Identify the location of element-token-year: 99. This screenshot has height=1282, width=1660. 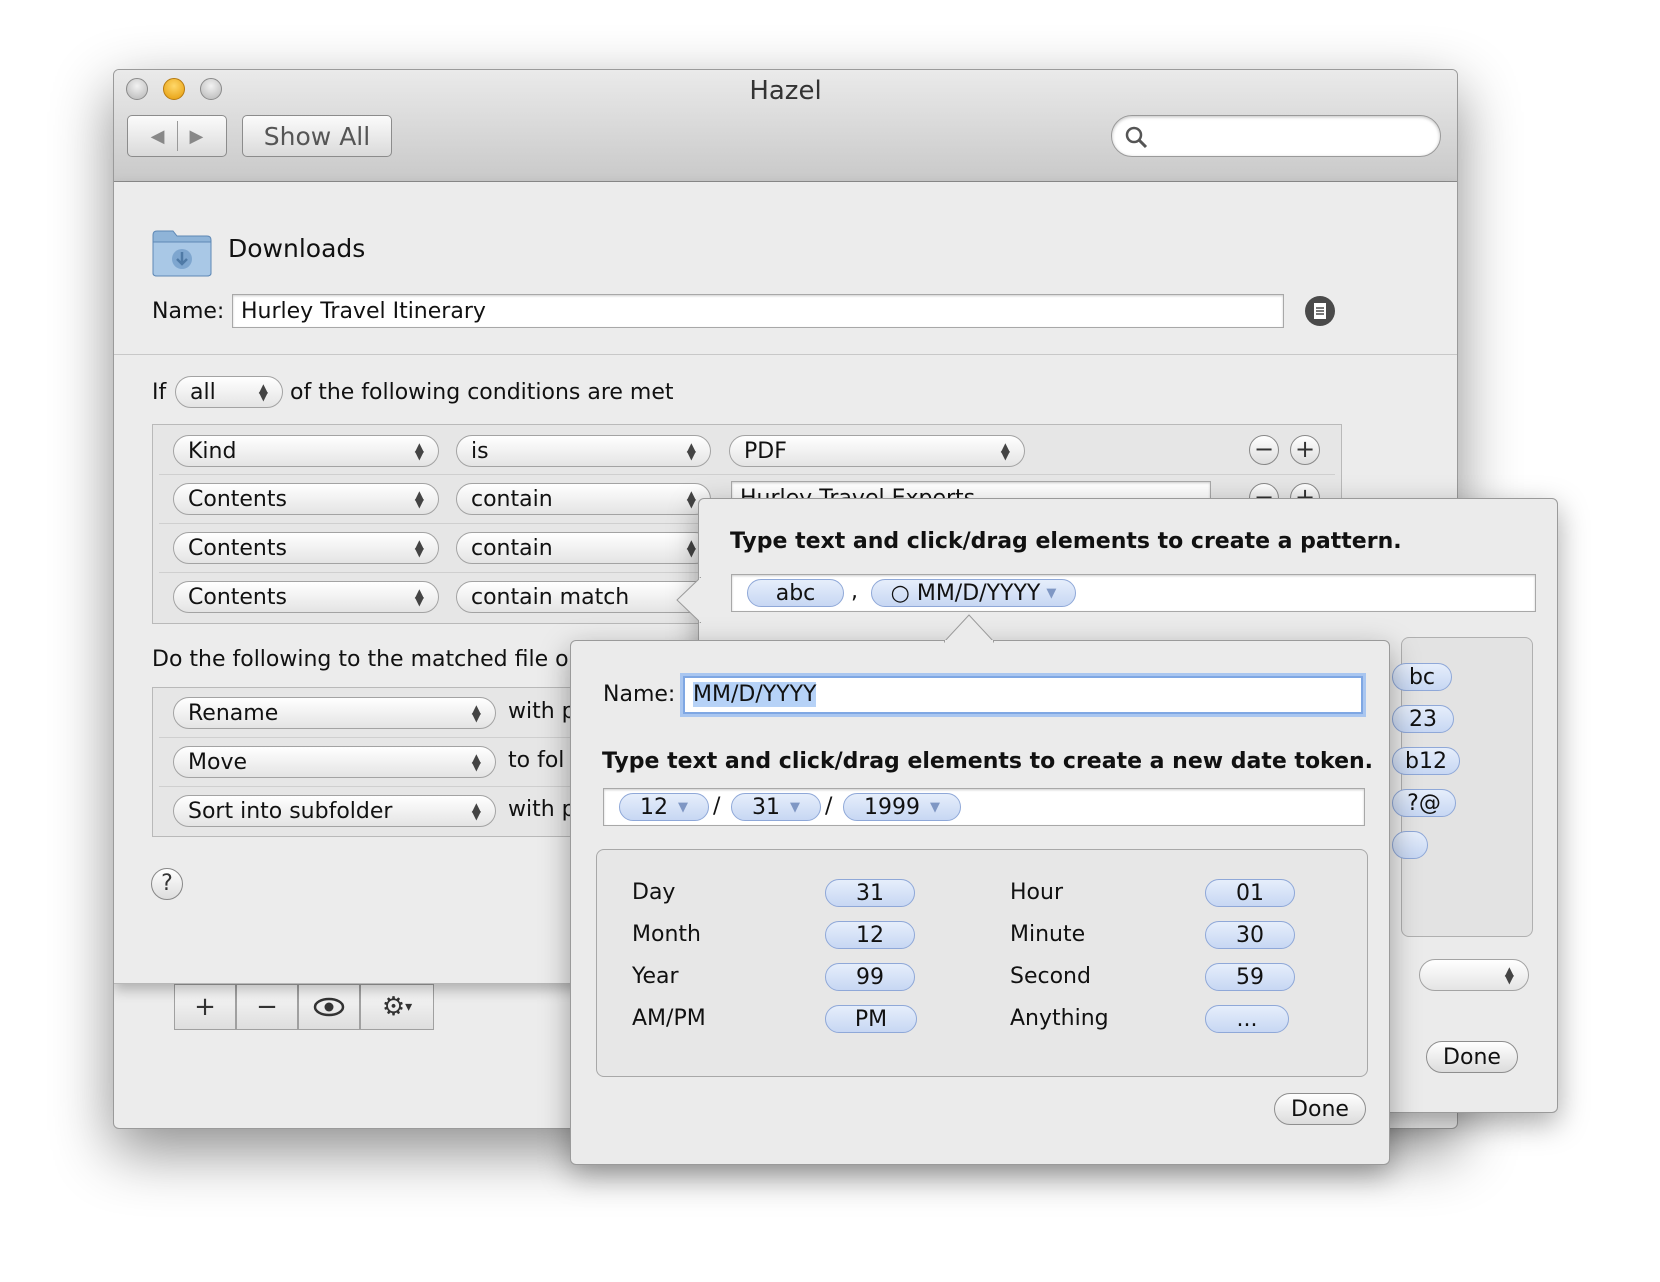
(870, 977).